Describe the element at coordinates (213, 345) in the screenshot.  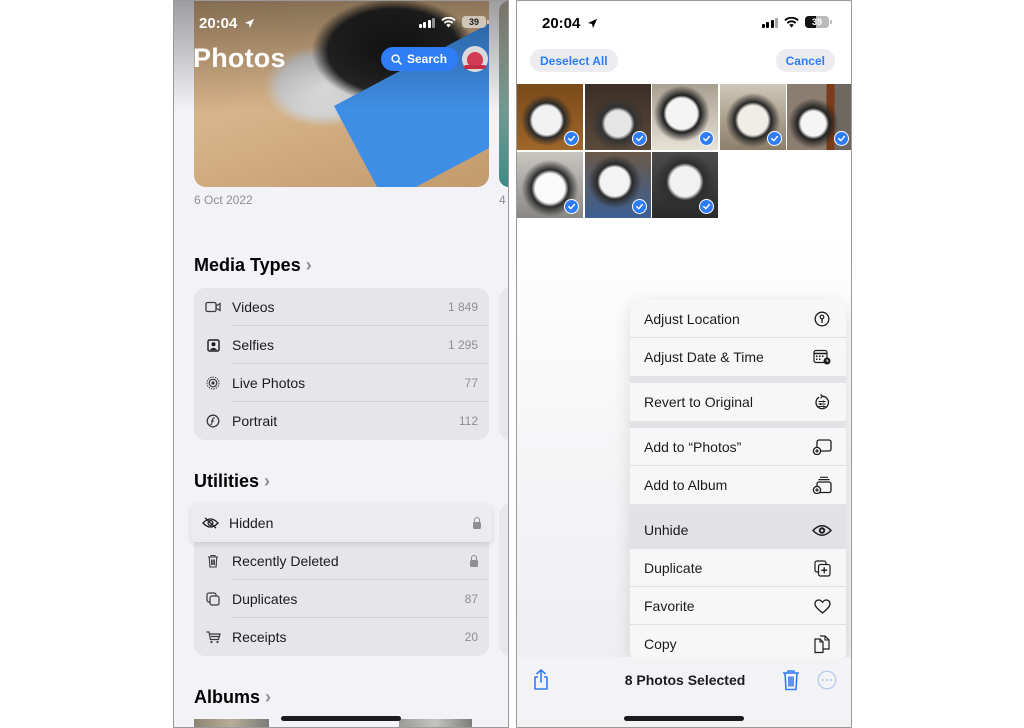
I see `selfie-icon` at that location.